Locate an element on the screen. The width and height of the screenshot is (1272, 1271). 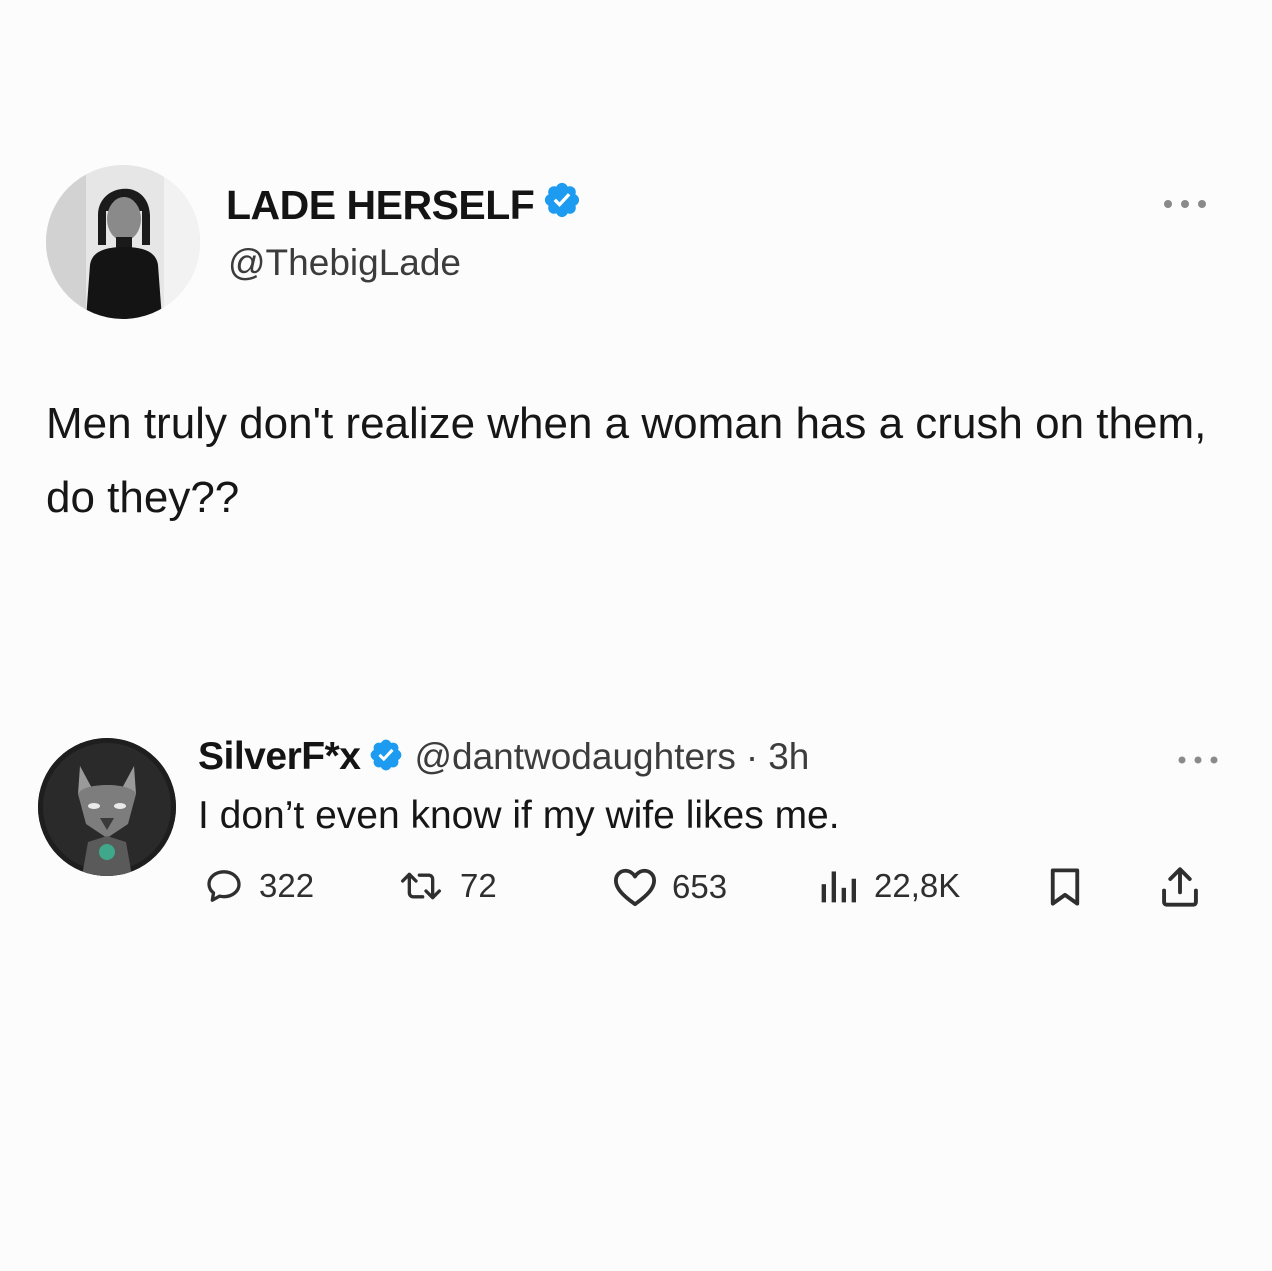
bookmark-button is located at coordinates (1065, 887).